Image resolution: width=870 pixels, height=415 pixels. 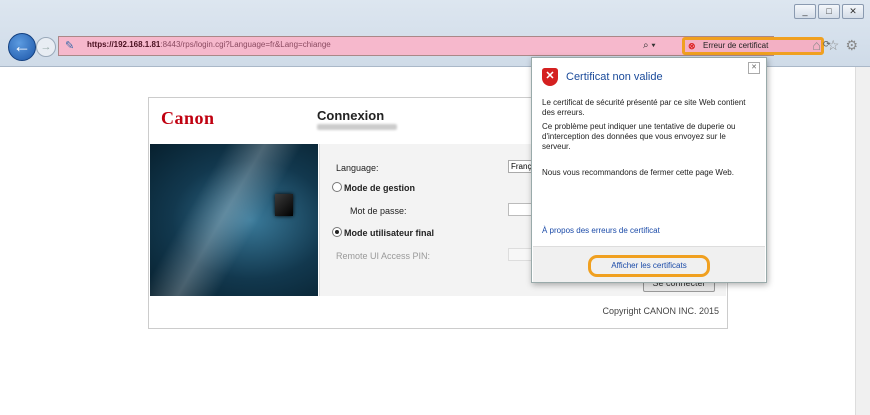 I want to click on pin-label: Remote UI Access PIN:, so click(x=383, y=256).